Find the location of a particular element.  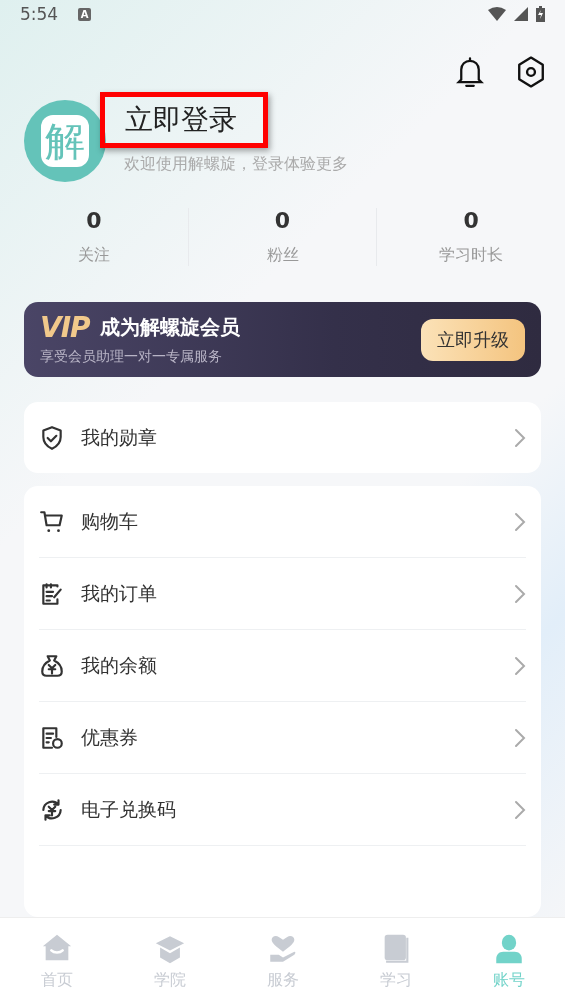

shield-check-icon is located at coordinates (52, 437).